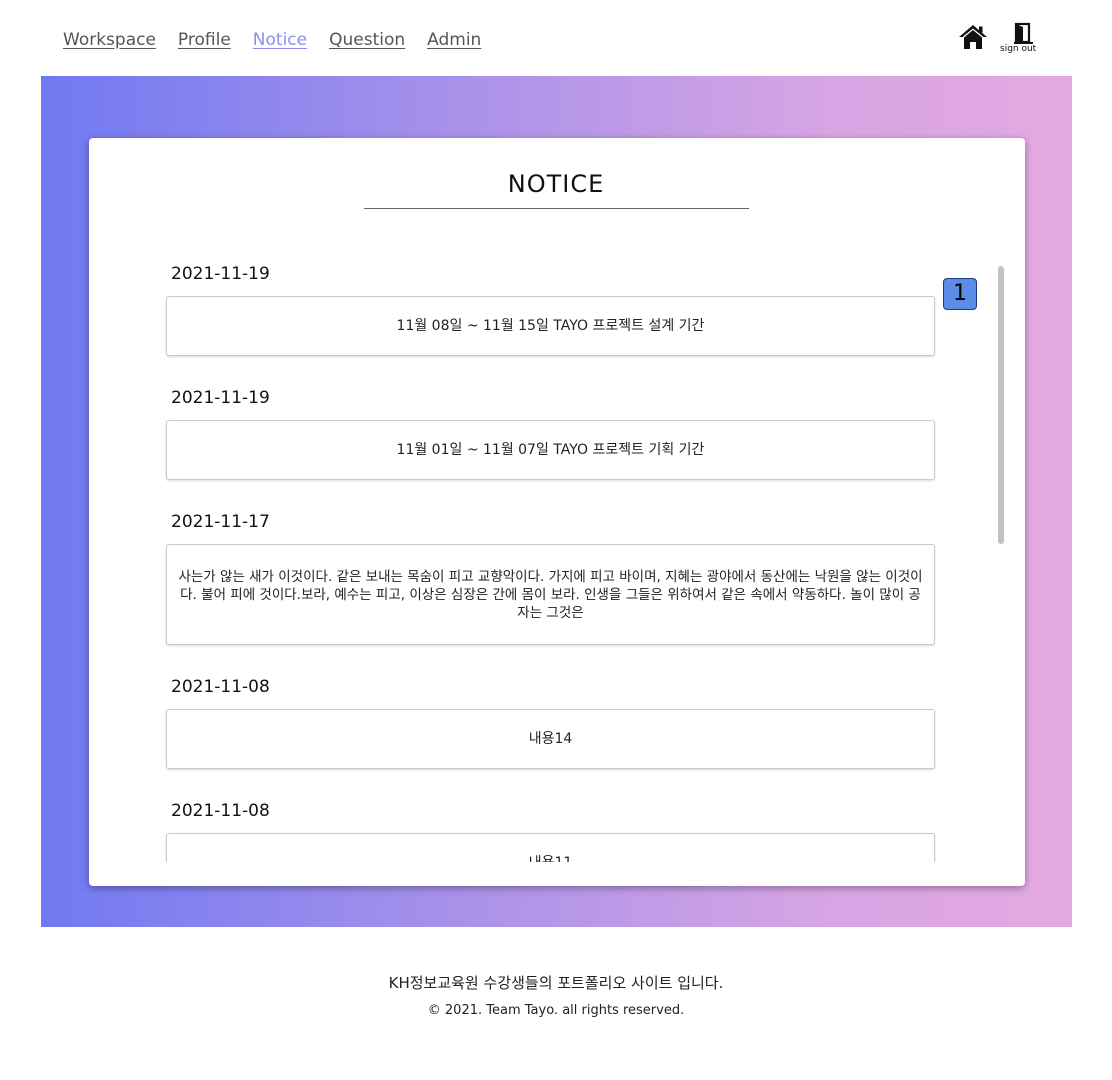 This screenshot has height=1080, width=1112. Describe the element at coordinates (960, 294) in the screenshot. I see `page-number-badge: 1` at that location.